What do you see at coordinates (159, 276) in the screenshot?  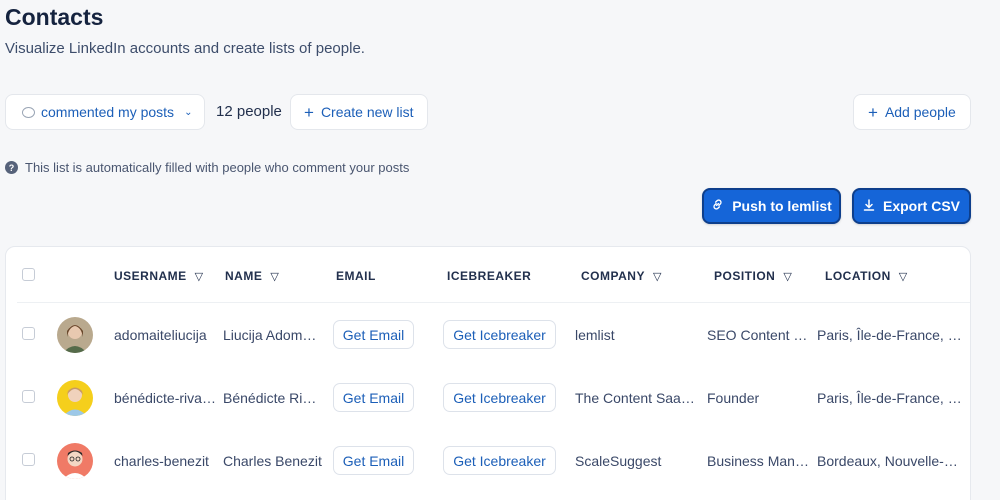 I see `column-header-username: USERNAME ▽` at bounding box center [159, 276].